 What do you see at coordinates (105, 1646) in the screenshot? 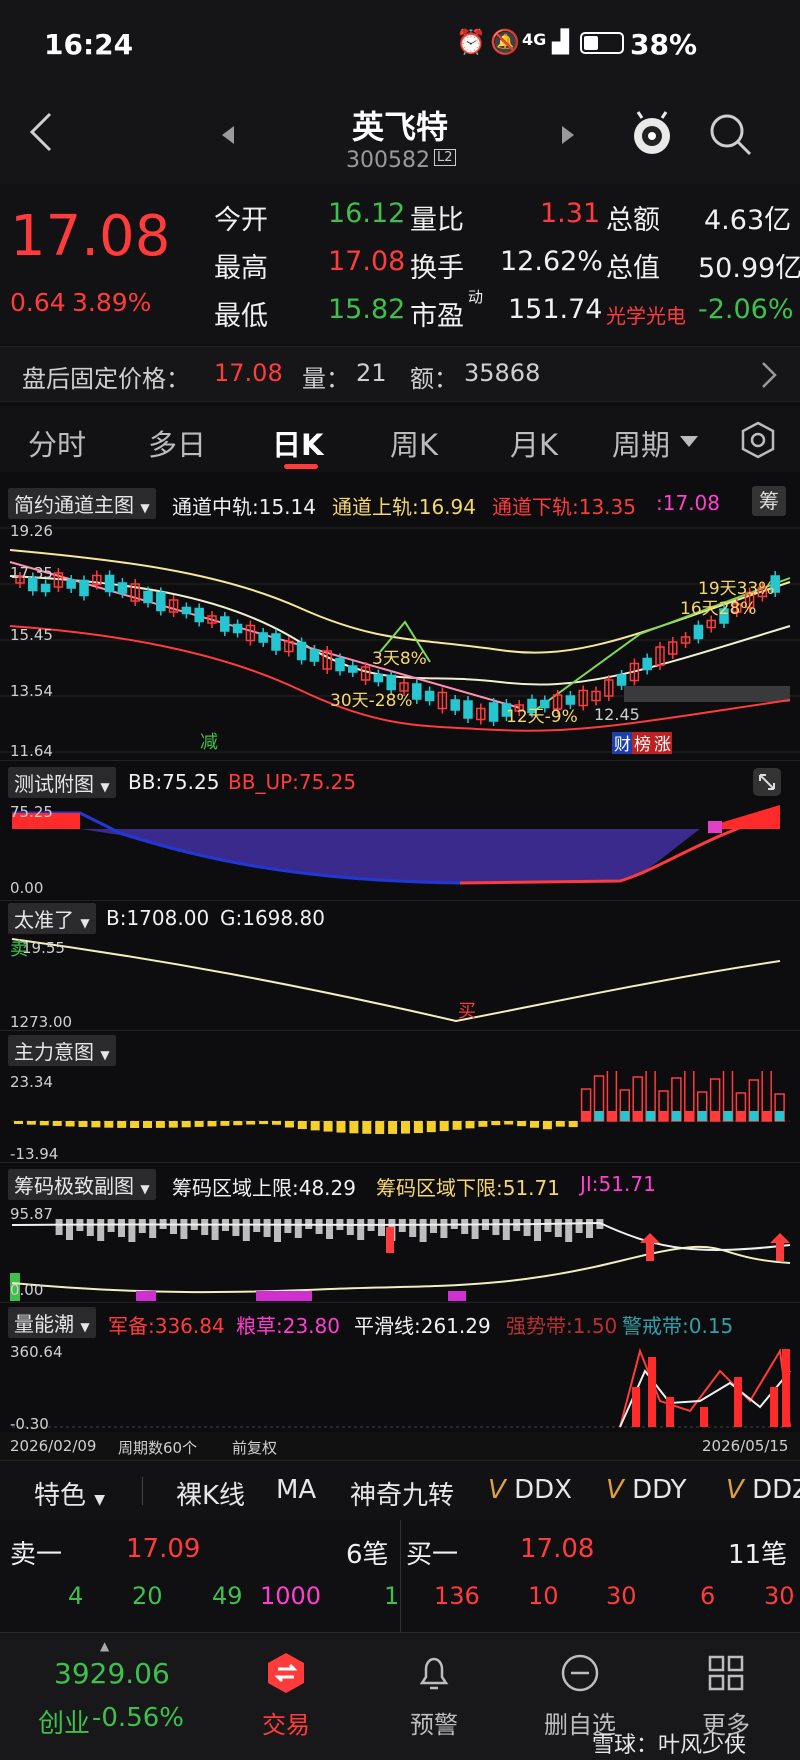
I see `caret-up-icon: ▲` at bounding box center [105, 1646].